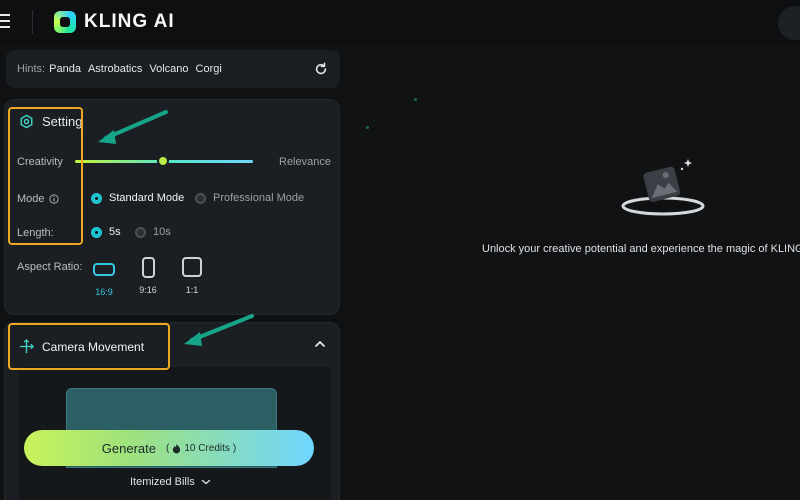 The image size is (800, 500). Describe the element at coordinates (115, 69) in the screenshot. I see `hint-astrobatics: Astrobatics` at that location.